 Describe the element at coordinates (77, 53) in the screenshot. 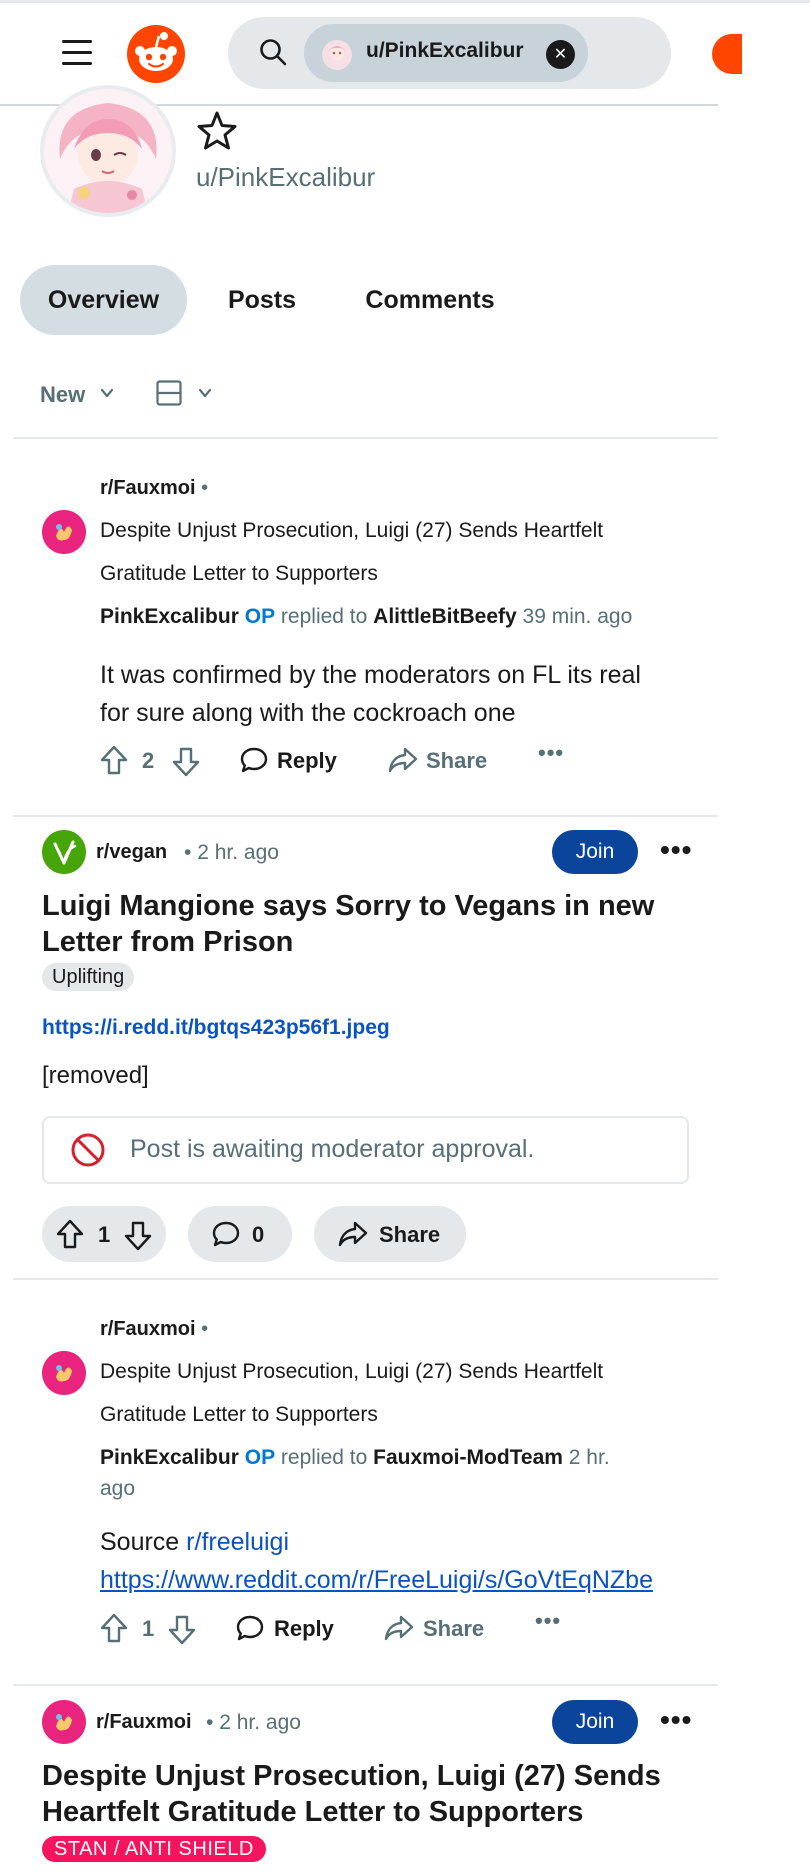

I see `menu-icon` at that location.